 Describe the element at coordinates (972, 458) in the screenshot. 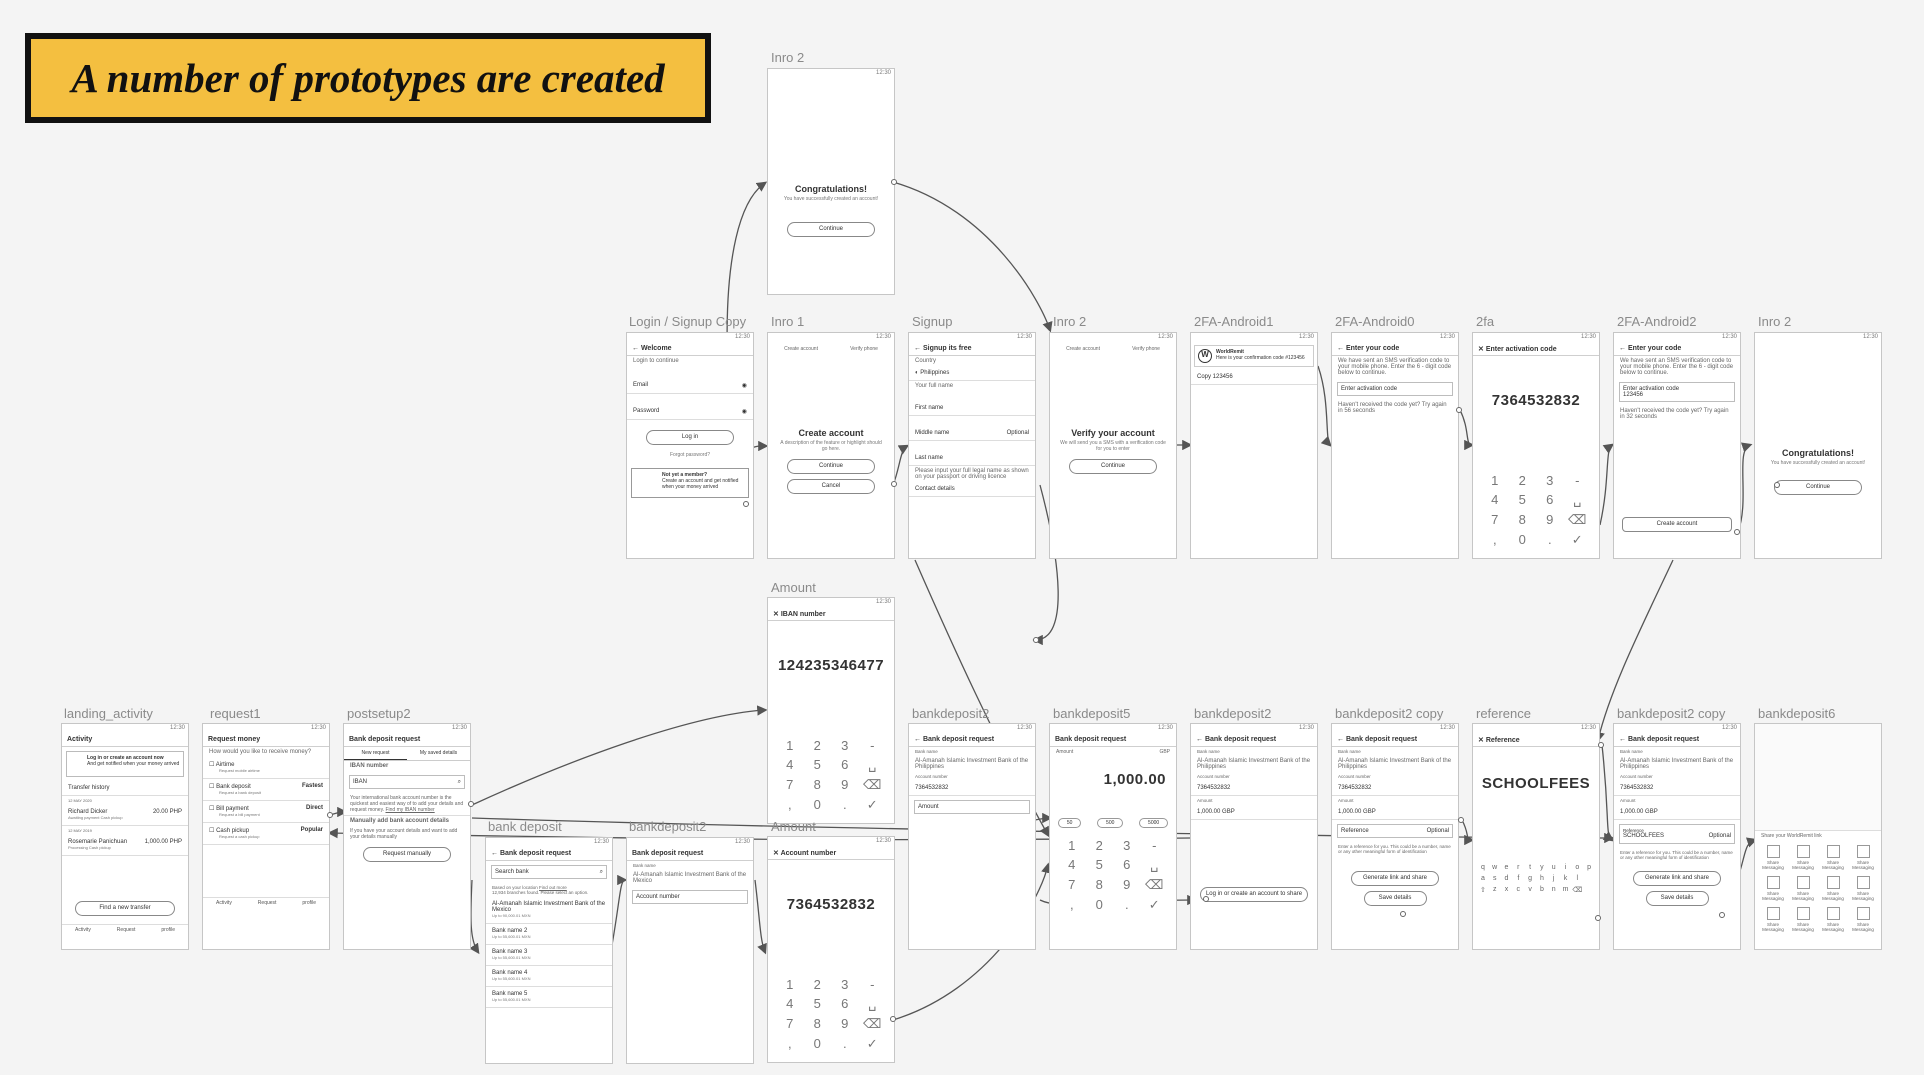

I see `last-name-field: Last name` at that location.